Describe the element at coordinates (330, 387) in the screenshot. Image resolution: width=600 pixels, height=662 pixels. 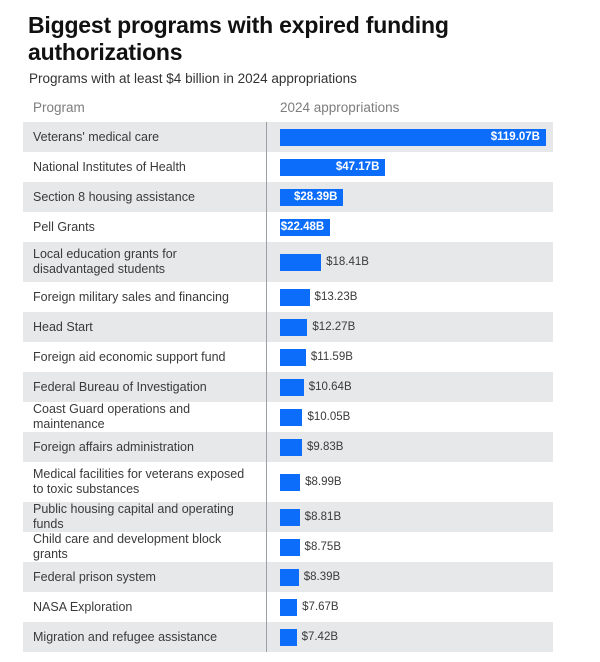
I see `bar-value-label: $10.64B` at that location.